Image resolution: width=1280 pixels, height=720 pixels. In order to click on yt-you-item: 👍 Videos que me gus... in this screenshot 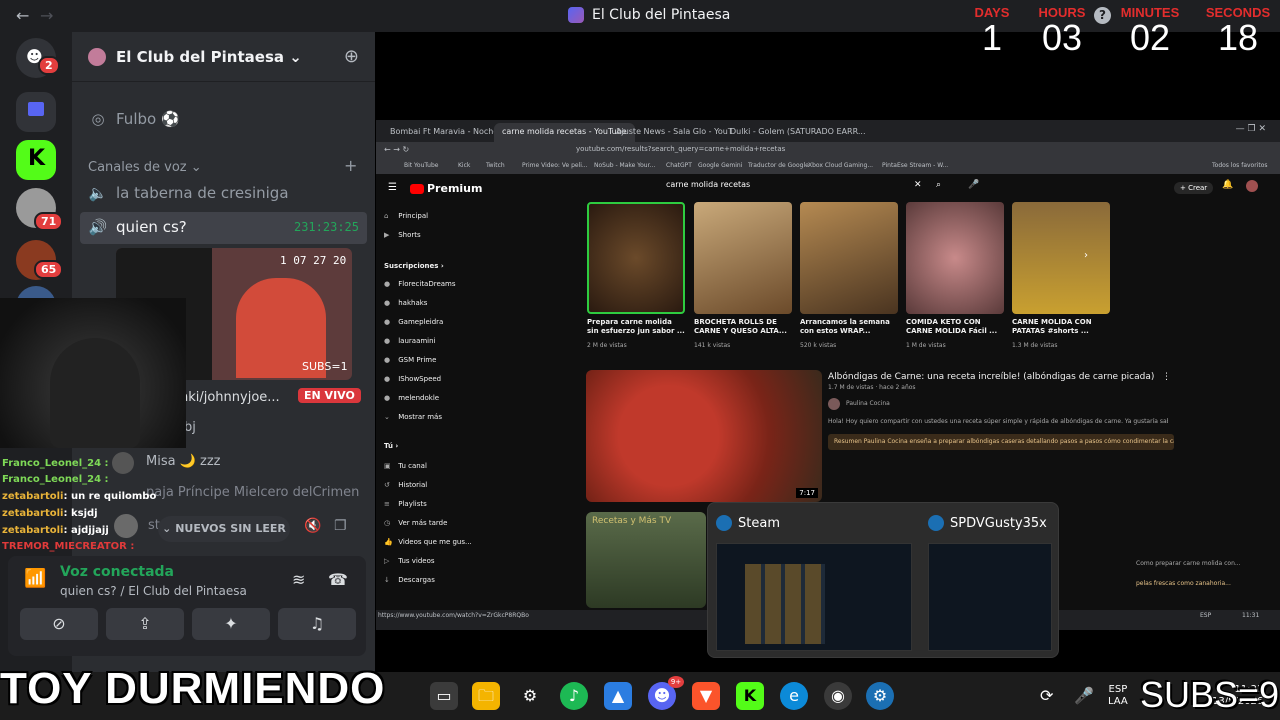, I will do `click(428, 542)`.